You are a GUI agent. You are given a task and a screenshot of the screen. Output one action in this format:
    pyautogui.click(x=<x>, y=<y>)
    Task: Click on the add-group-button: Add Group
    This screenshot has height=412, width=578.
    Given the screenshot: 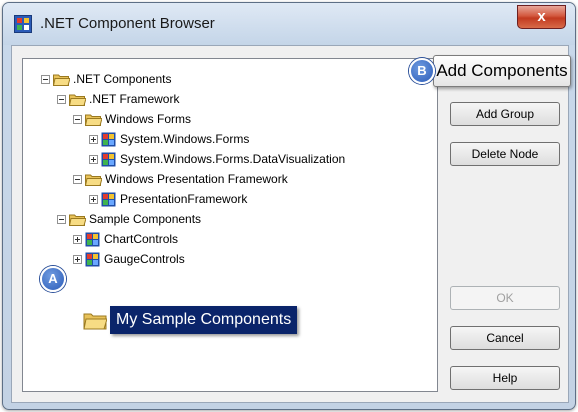 What is the action you would take?
    pyautogui.click(x=505, y=114)
    